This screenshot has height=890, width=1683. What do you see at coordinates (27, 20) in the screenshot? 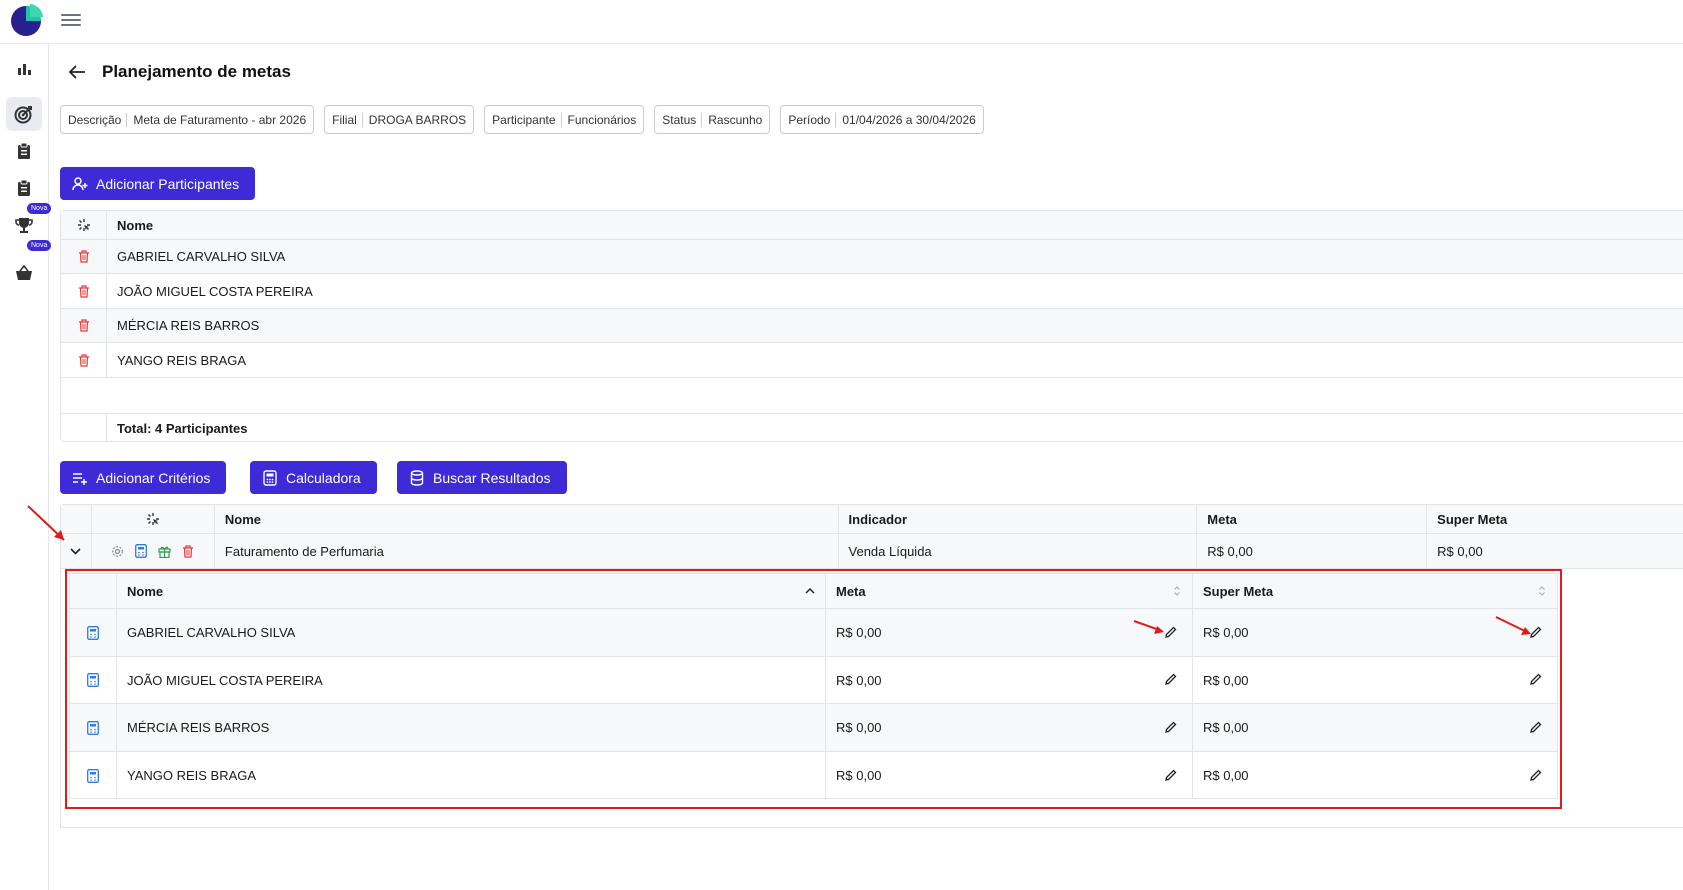
I see `app-logo-icon` at bounding box center [27, 20].